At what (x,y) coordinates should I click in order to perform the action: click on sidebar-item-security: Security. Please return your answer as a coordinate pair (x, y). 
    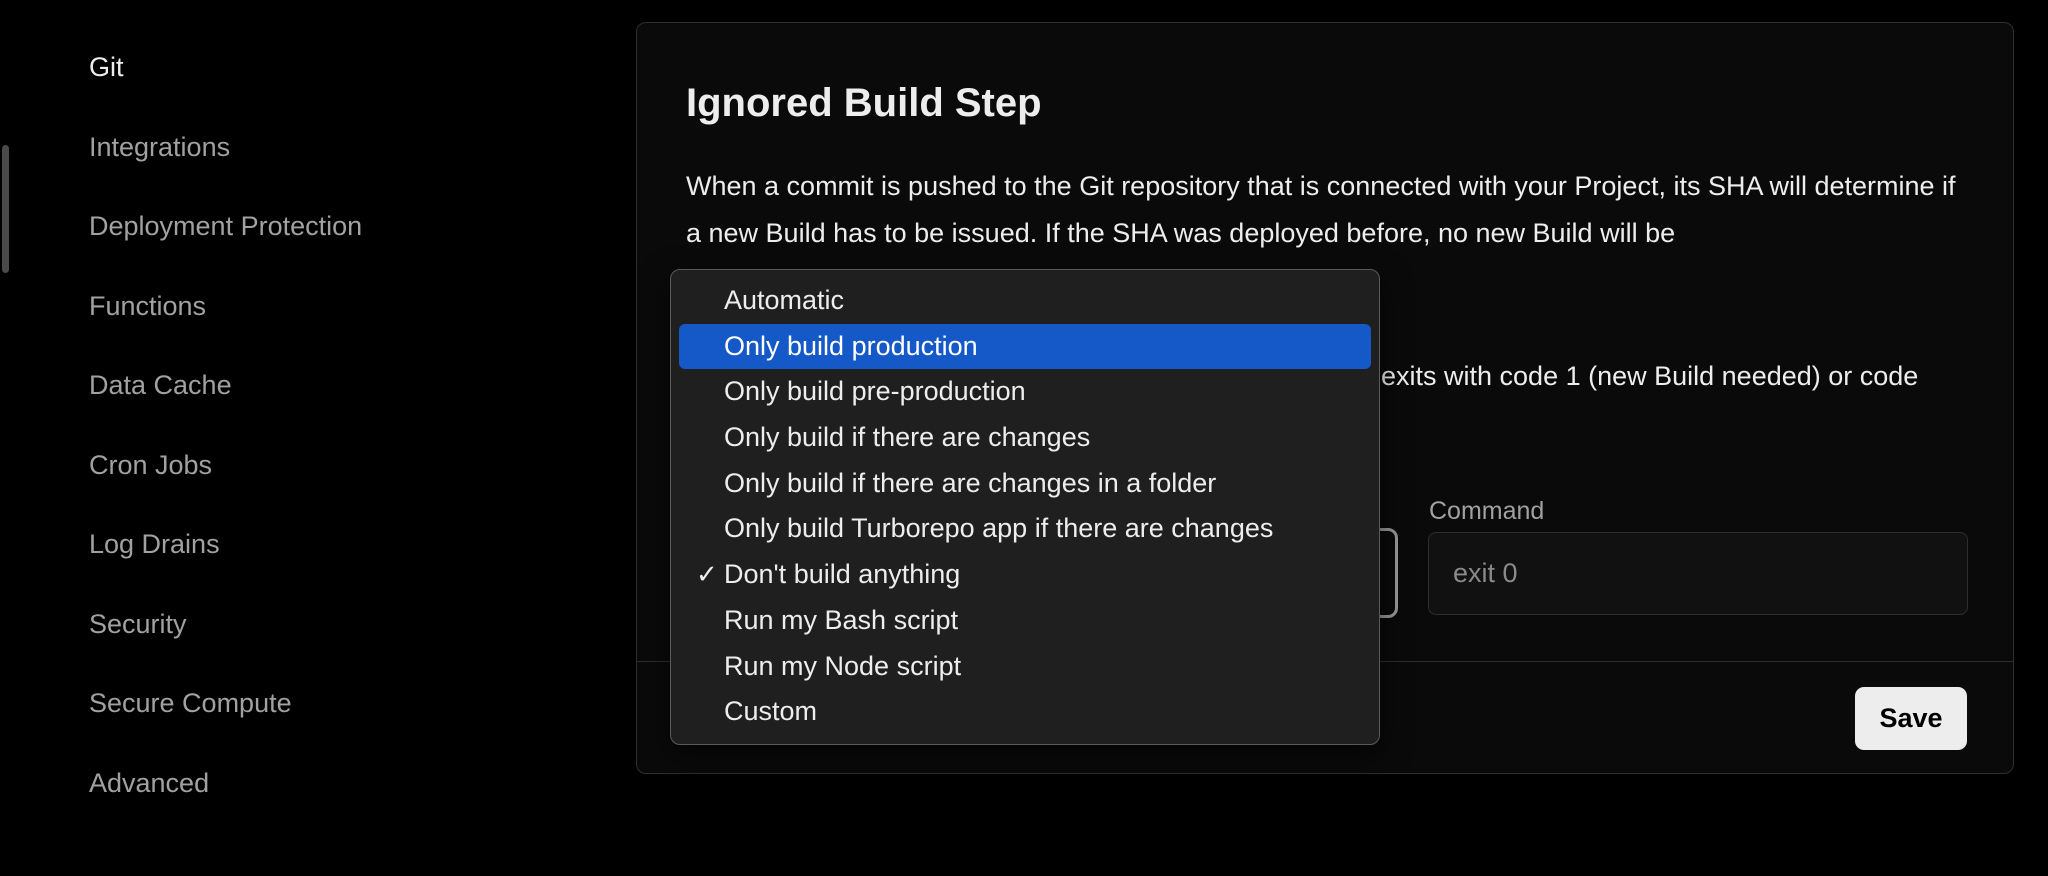
    Looking at the image, I should click on (299, 631).